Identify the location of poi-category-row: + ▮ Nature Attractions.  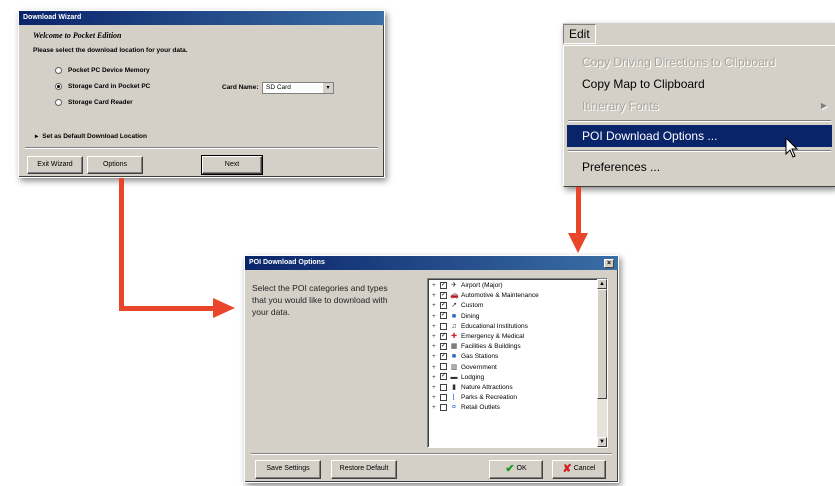
(512, 388).